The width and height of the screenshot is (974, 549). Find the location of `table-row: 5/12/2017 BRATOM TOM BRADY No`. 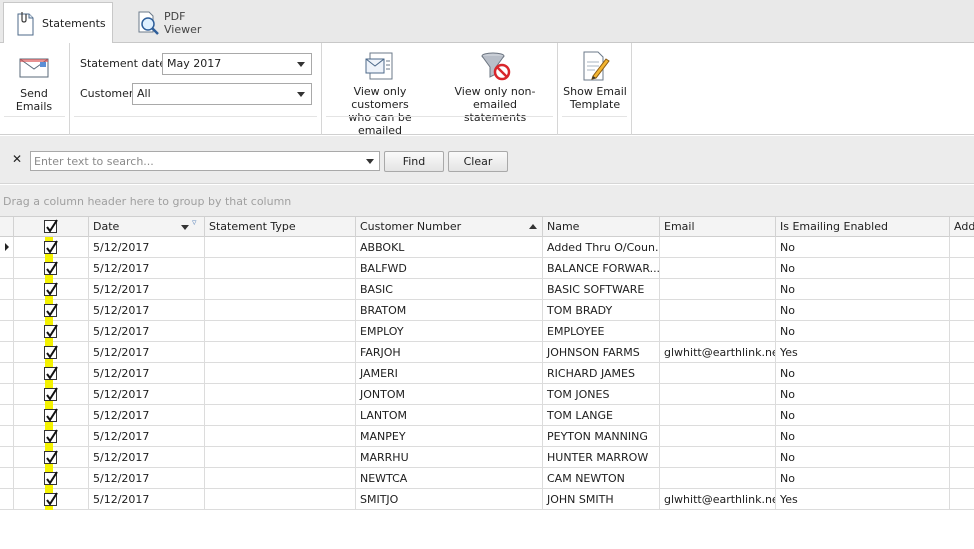

table-row: 5/12/2017 BRATOM TOM BRADY No is located at coordinates (487, 310).